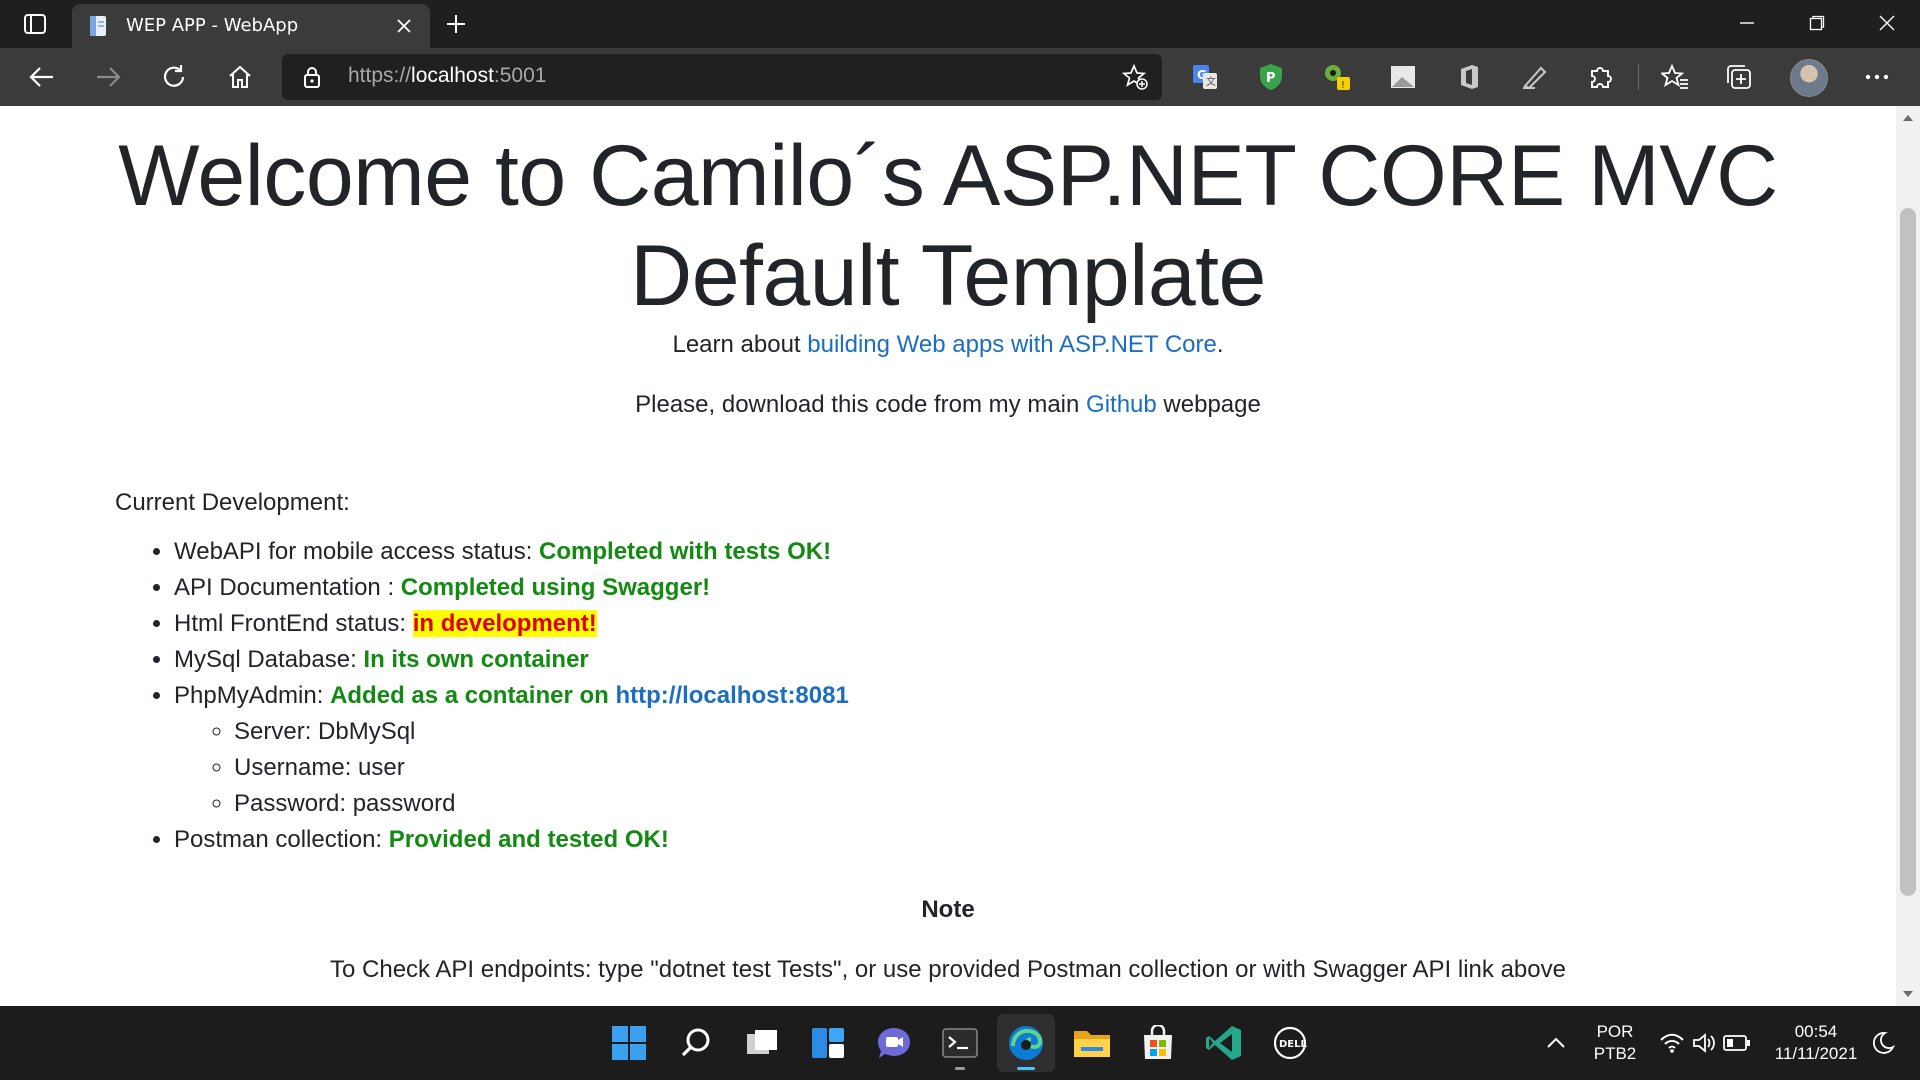 The image size is (1920, 1080). What do you see at coordinates (1092, 1043) in the screenshot?
I see `file-explorer-button` at bounding box center [1092, 1043].